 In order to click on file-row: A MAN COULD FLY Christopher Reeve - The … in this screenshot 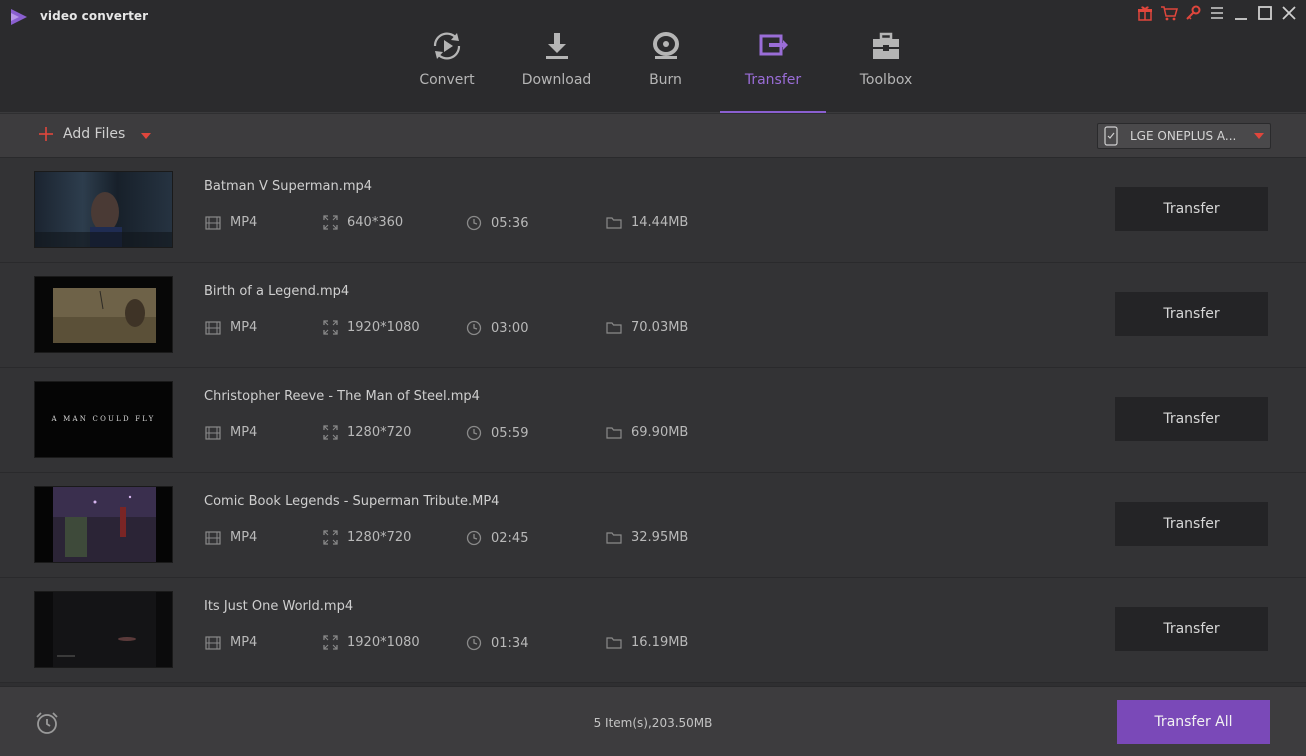, I will do `click(653, 420)`.